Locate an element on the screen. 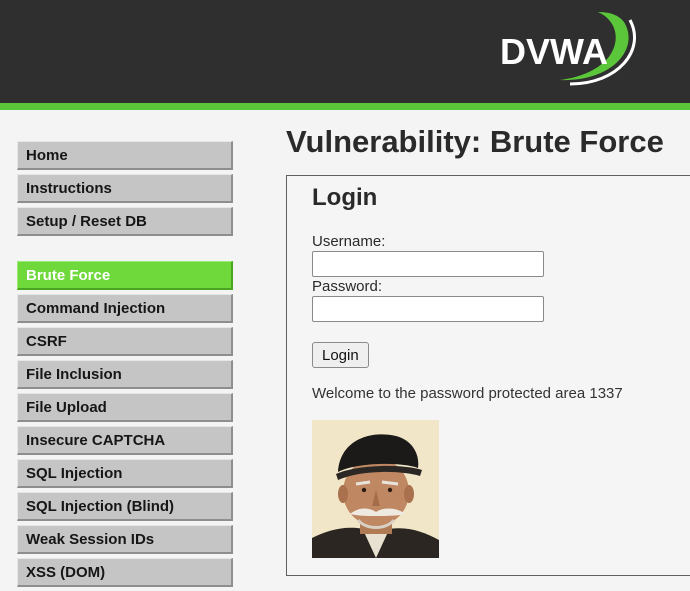 The width and height of the screenshot is (690, 591). sidebar-item-file-inclusion: File Inclusion is located at coordinates (125, 374).